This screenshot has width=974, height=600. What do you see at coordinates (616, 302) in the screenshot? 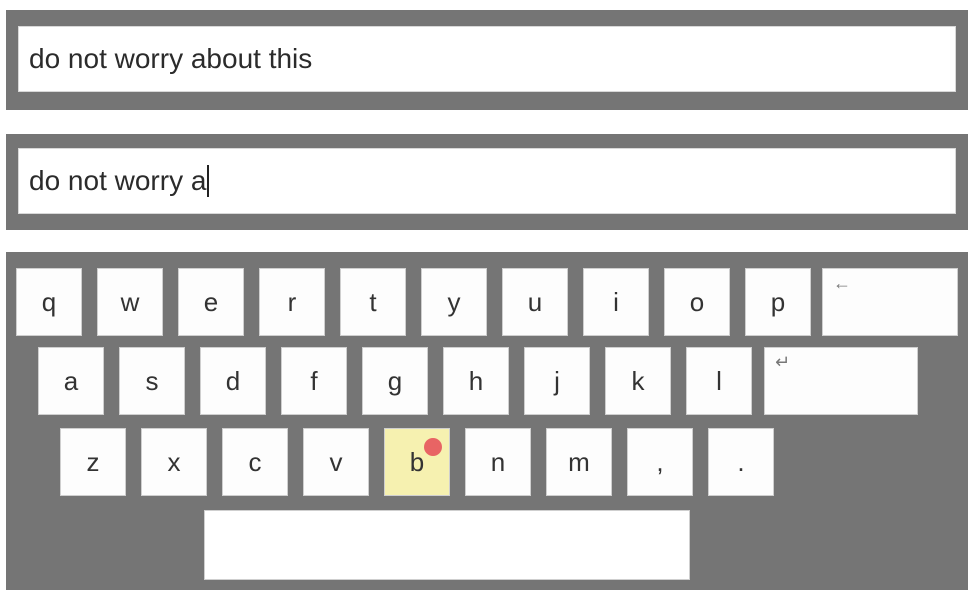
I see `key-i: i` at bounding box center [616, 302].